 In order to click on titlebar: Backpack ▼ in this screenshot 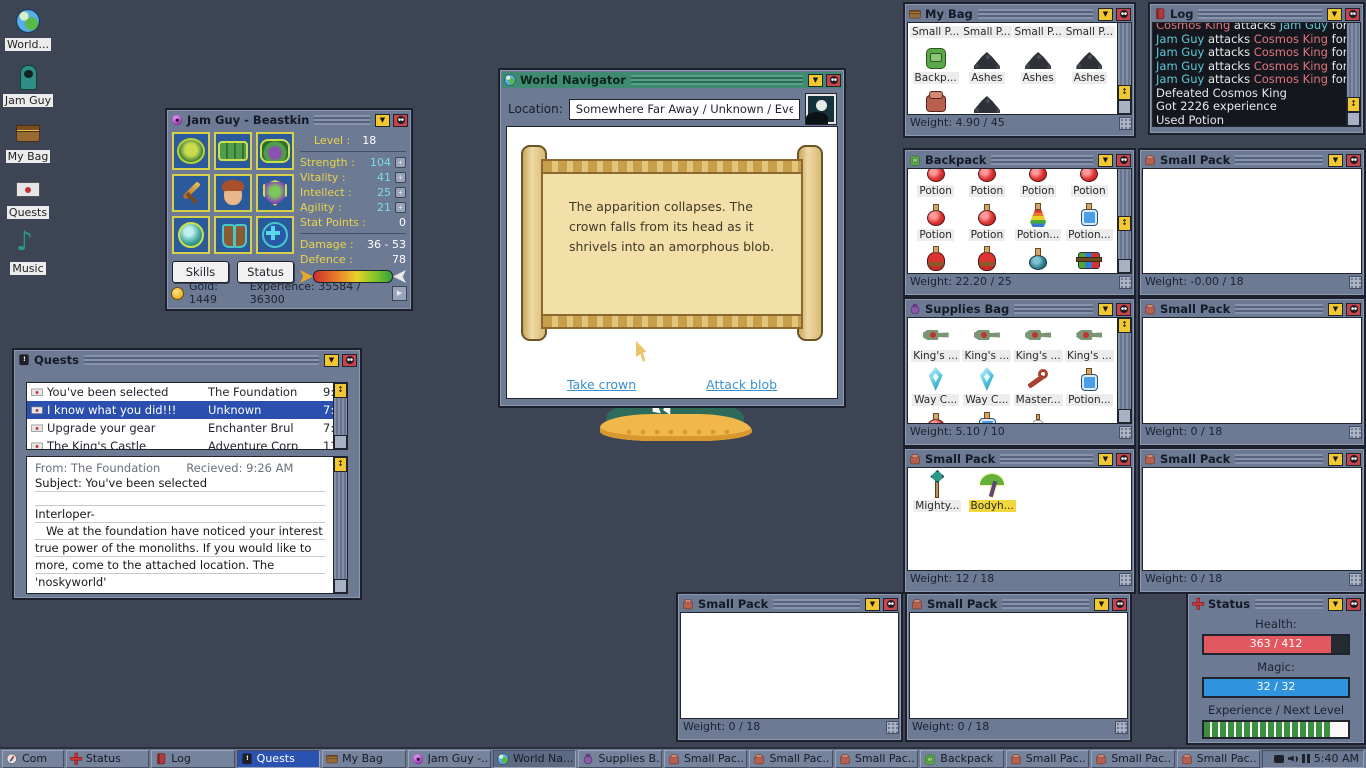, I will do `click(1019, 160)`.